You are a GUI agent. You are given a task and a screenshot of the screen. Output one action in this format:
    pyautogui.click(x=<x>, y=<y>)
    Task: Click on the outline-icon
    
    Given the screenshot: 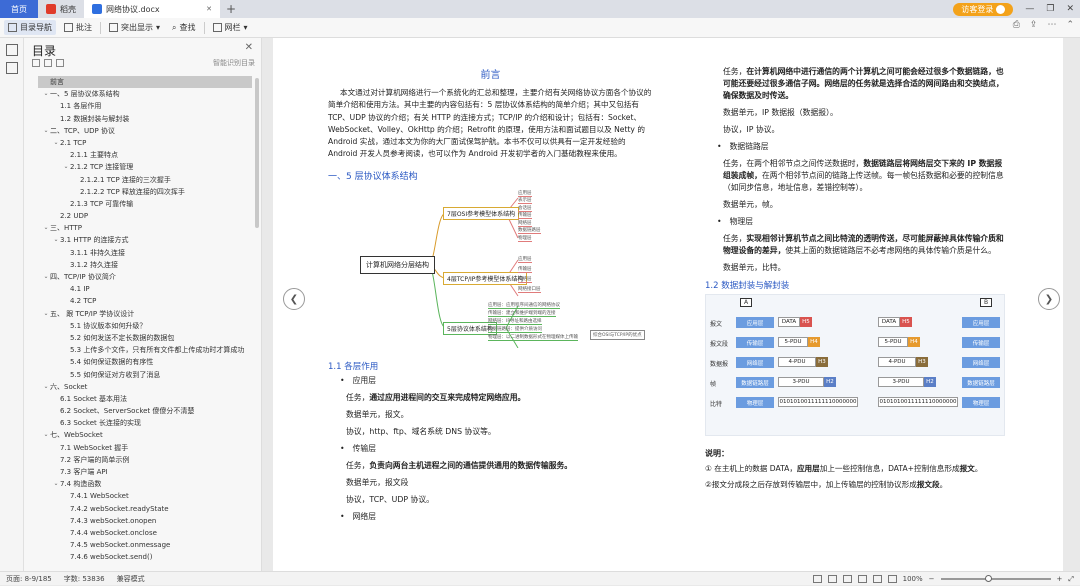 What is the action you would take?
    pyautogui.click(x=11, y=50)
    